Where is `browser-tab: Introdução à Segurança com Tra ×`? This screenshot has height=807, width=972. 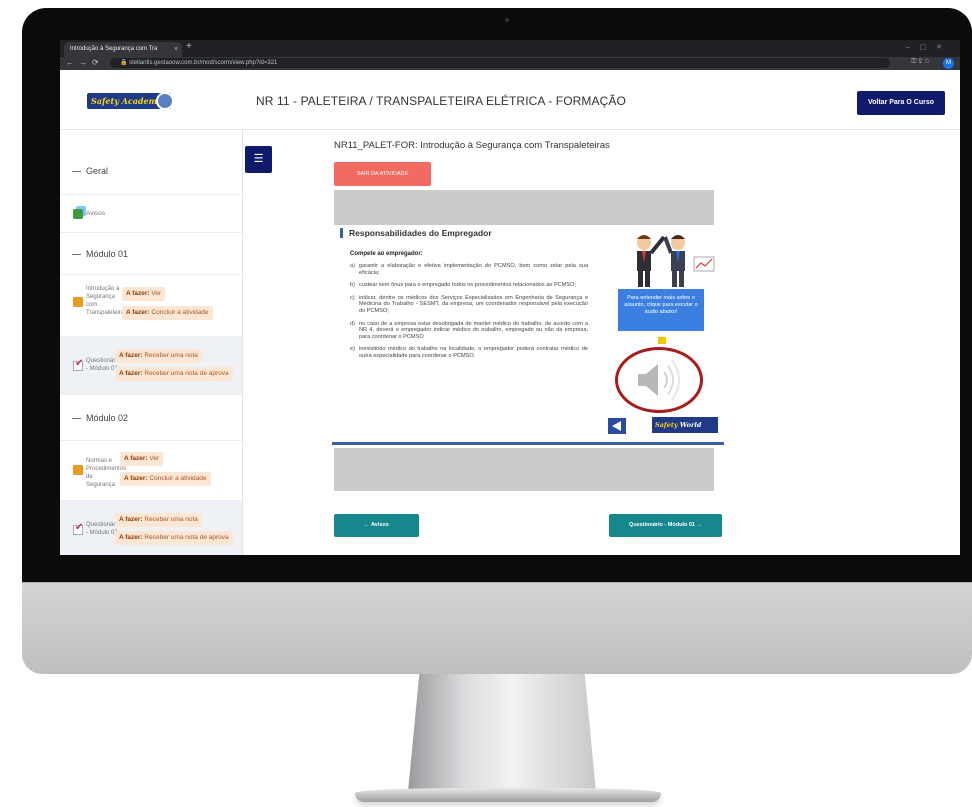
browser-tab: Introdução à Segurança com Tra × is located at coordinates (123, 49).